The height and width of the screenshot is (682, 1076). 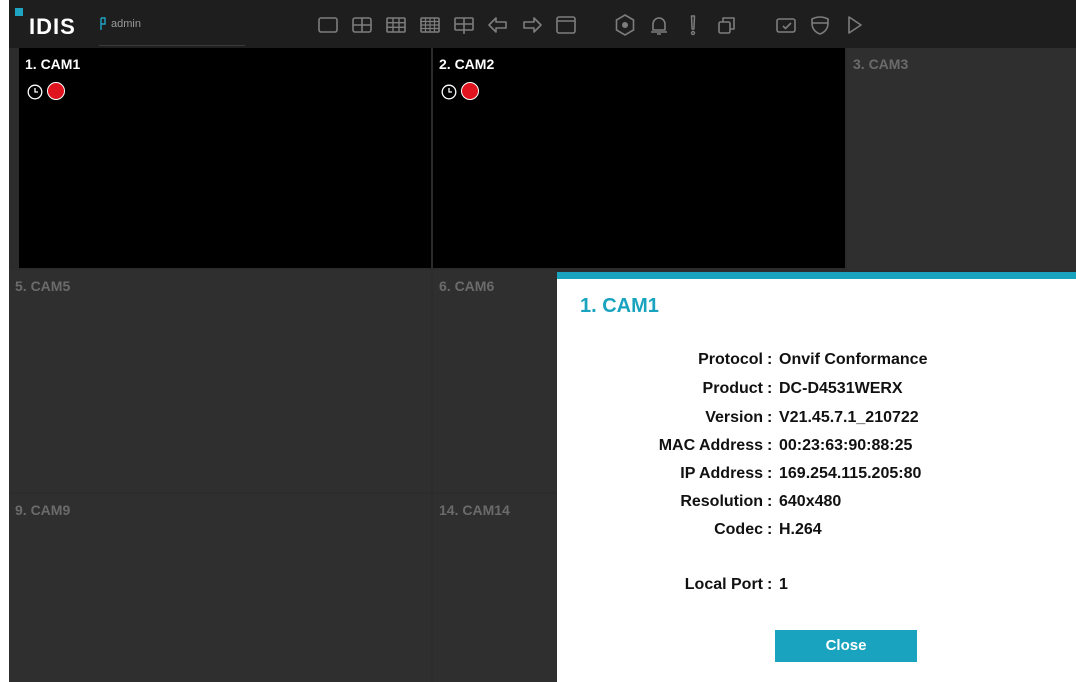 I want to click on info-row-protocol: Protocol: Onvif Conformance, so click(x=816, y=360).